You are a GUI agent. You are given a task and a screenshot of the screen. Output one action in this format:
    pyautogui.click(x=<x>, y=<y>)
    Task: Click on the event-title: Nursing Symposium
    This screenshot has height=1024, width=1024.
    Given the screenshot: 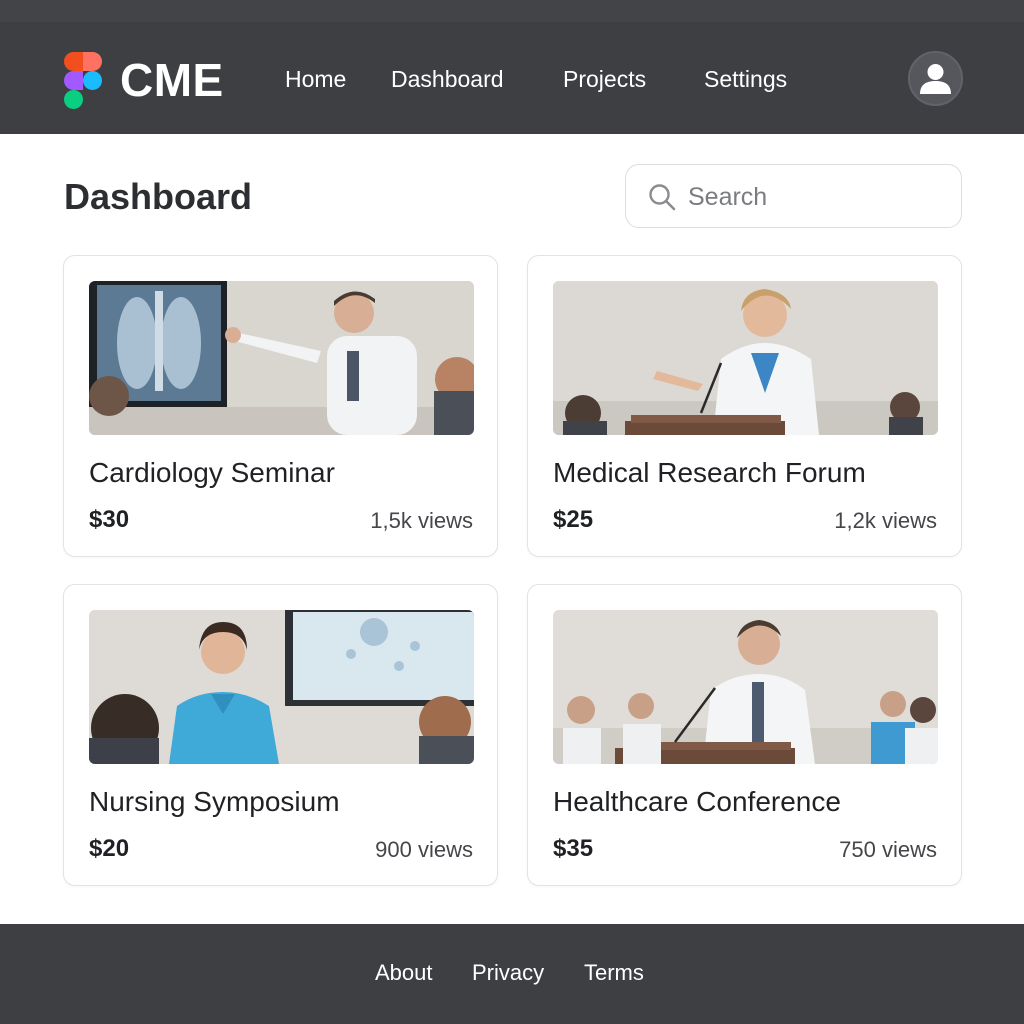 What is the action you would take?
    pyautogui.click(x=214, y=801)
    